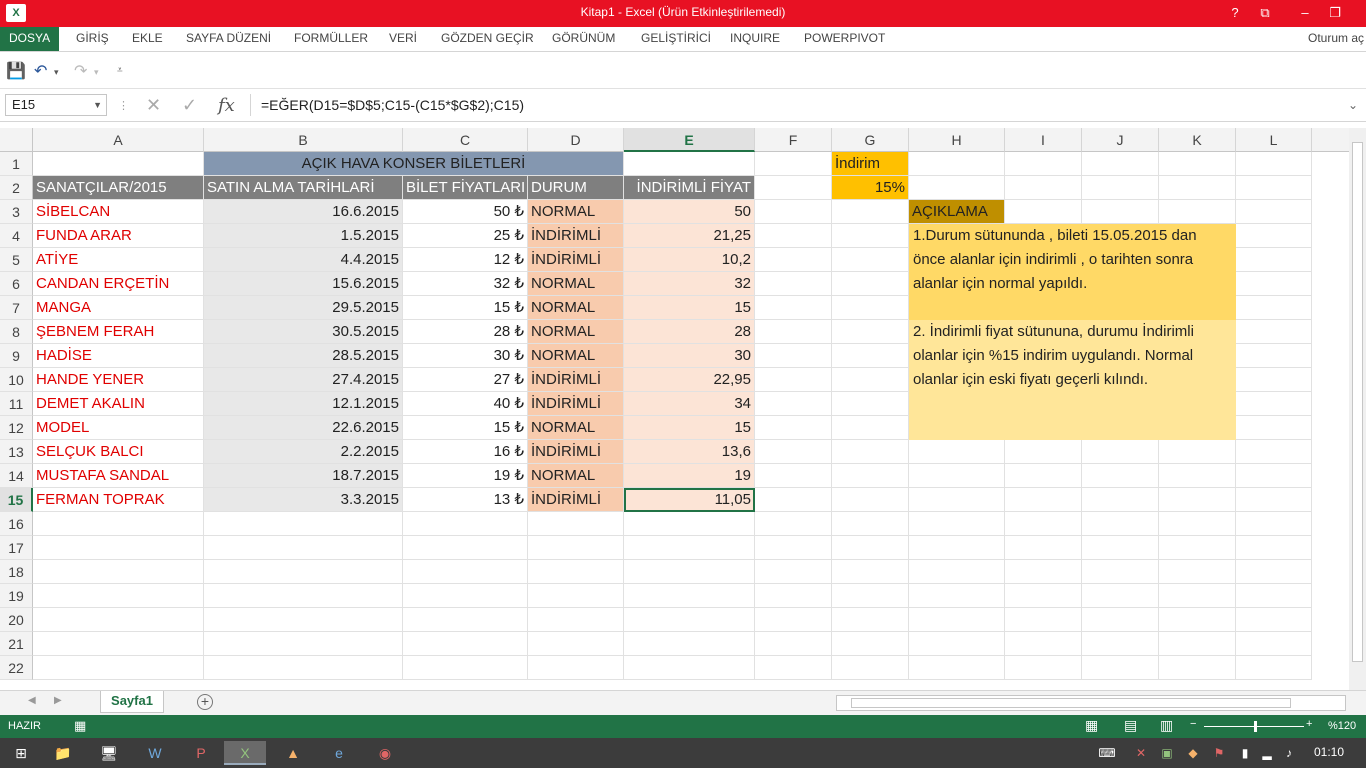 This screenshot has height=768, width=1366. Describe the element at coordinates (118, 188) in the screenshot. I see `column-title: SANATÇILAR/2015` at that location.